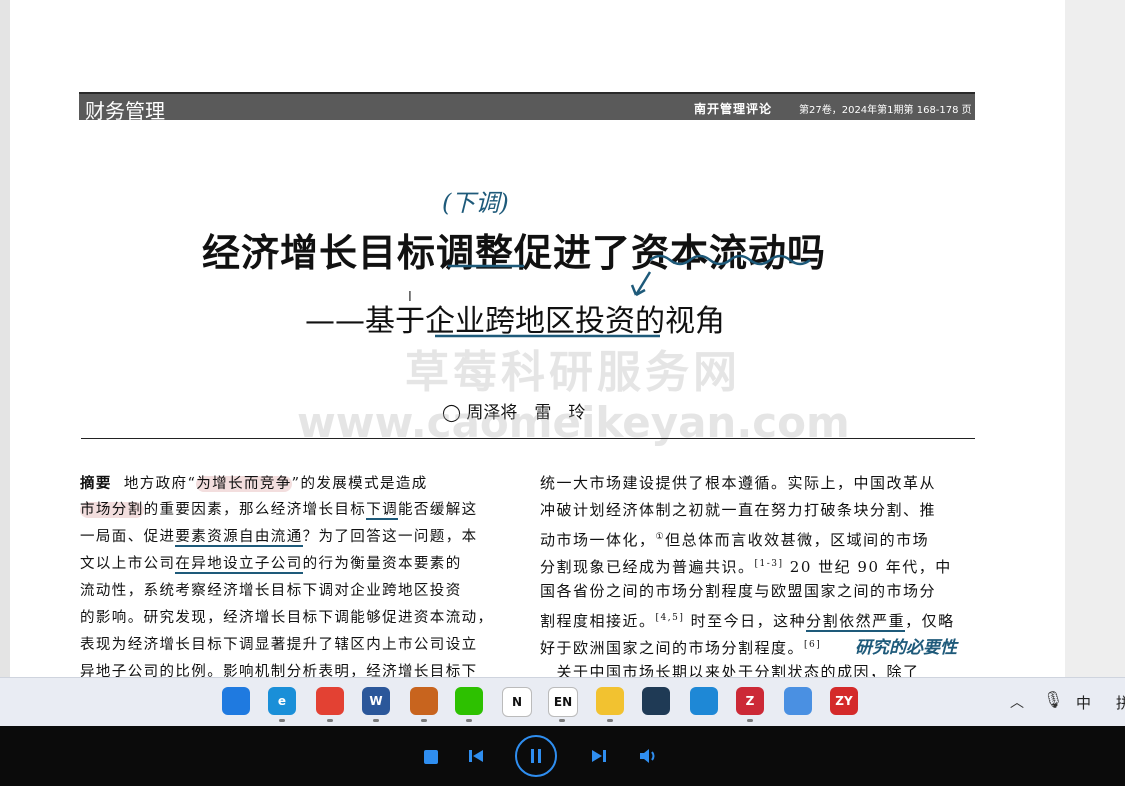 The width and height of the screenshot is (1125, 786). Describe the element at coordinates (930, 621) in the screenshot. I see `text-span: ，仅略` at that location.